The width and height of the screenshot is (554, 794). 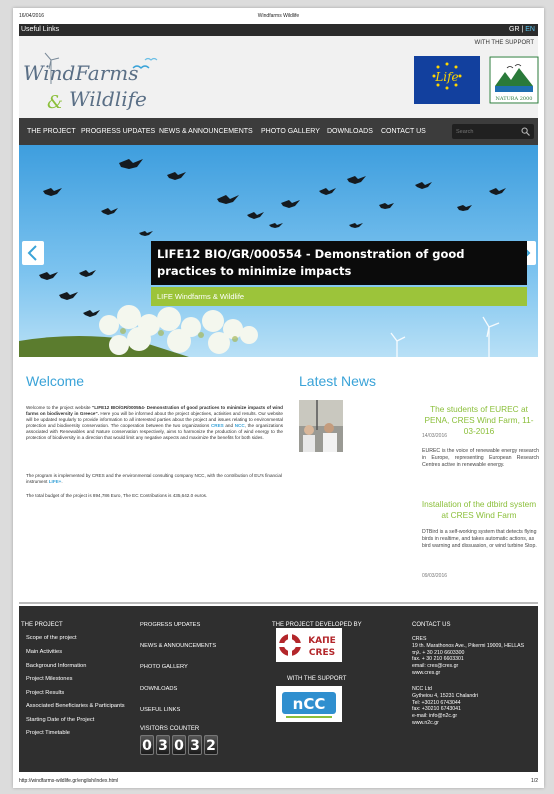 What do you see at coordinates (436, 709) in the screenshot?
I see `contact-ncc-fax: fax: +30210 6743041` at bounding box center [436, 709].